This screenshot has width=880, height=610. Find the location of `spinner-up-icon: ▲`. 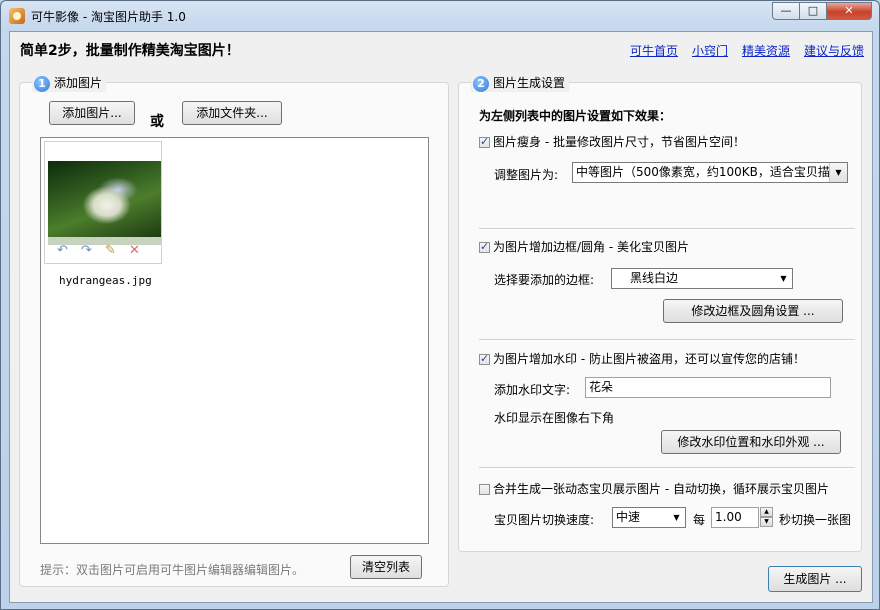

spinner-up-icon: ▲ is located at coordinates (766, 512).